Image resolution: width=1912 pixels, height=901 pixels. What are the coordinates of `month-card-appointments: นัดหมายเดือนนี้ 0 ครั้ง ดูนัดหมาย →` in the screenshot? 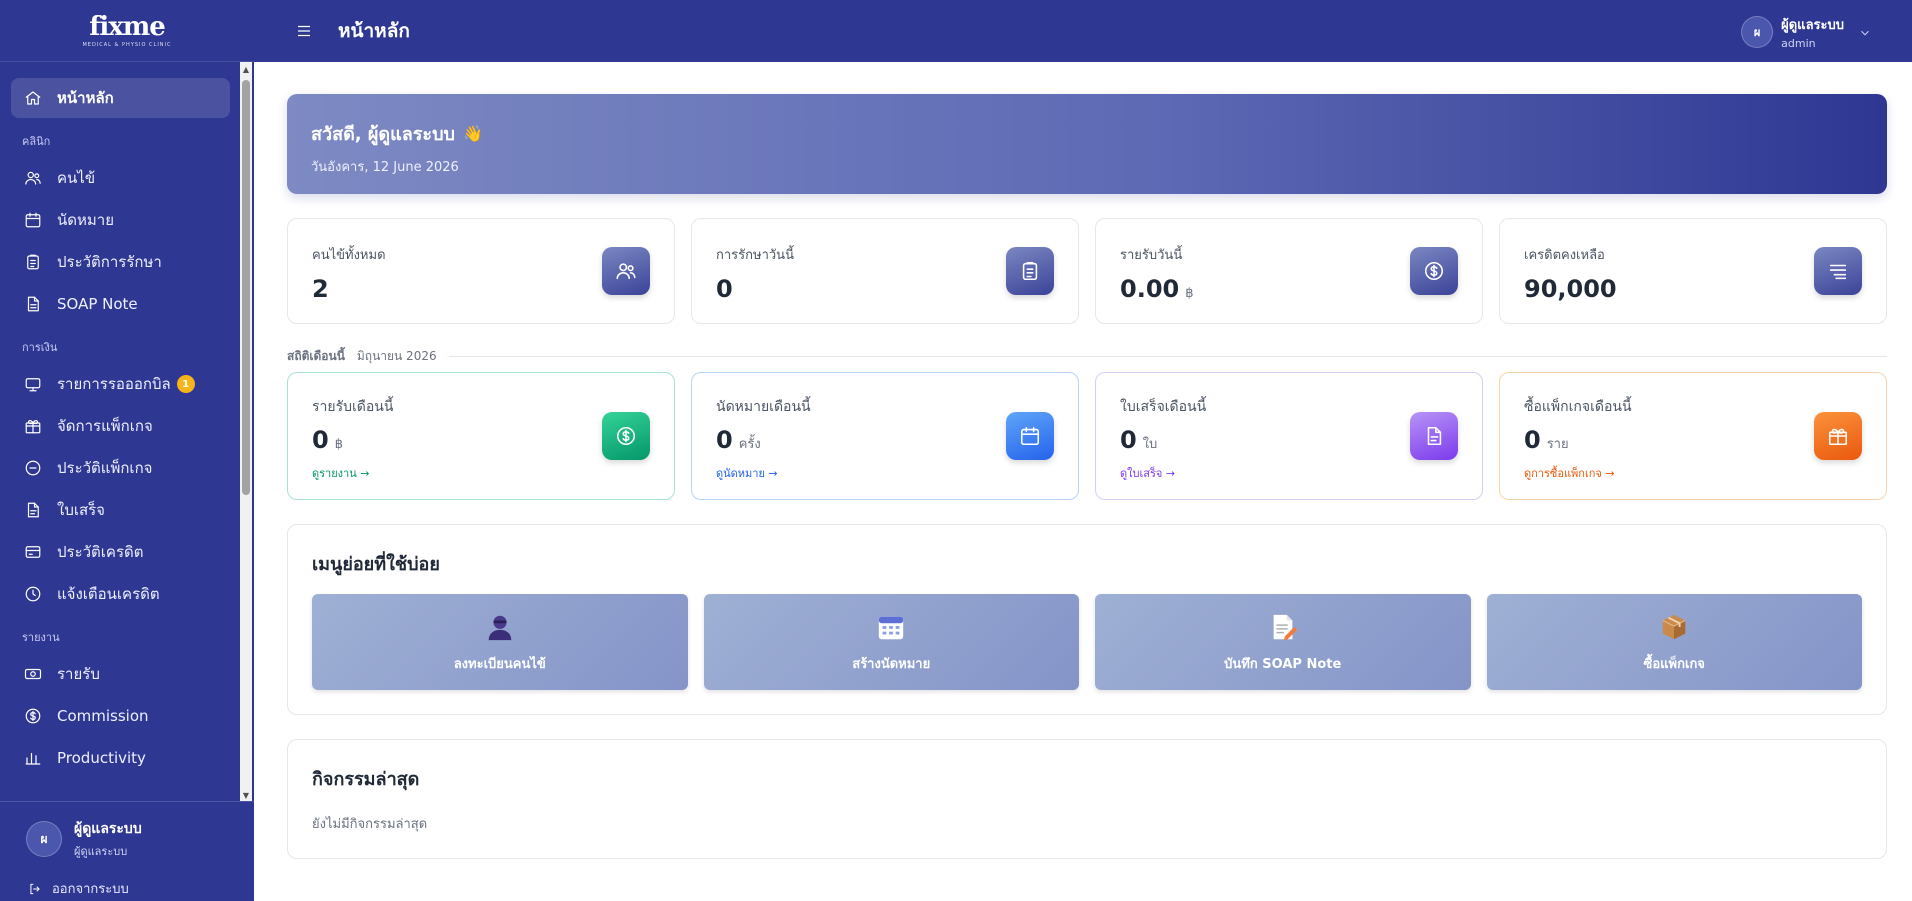 It's located at (885, 436).